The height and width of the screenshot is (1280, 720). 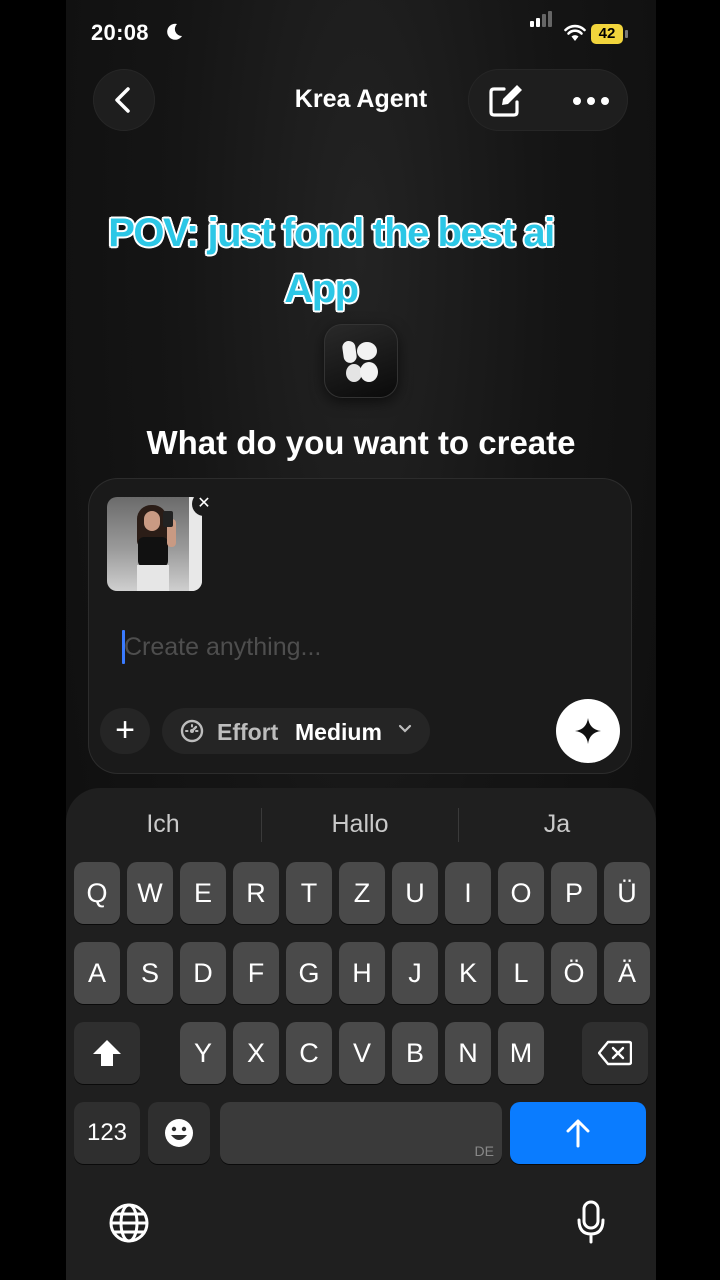 I want to click on key-n: N, so click(x=468, y=1053).